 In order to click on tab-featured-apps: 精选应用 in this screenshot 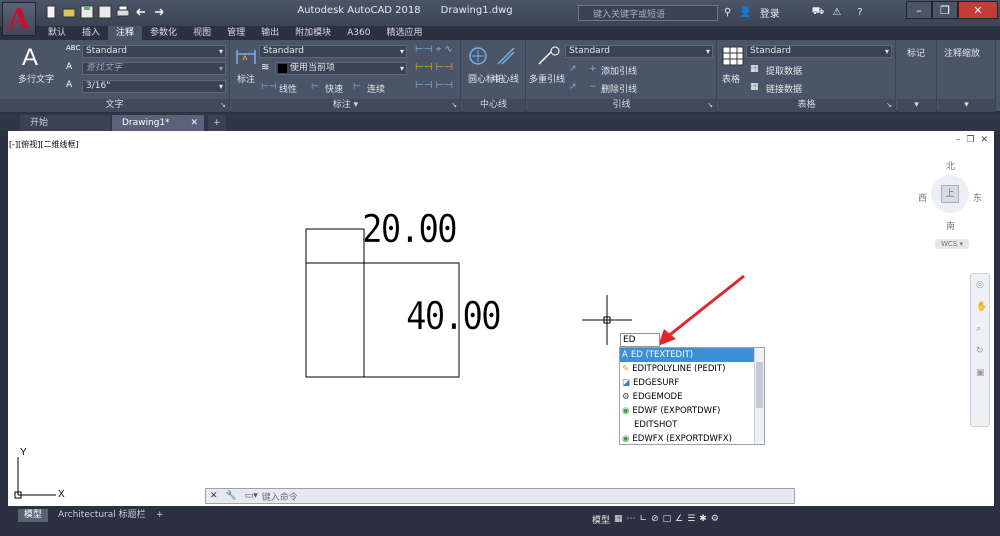, I will do `click(404, 33)`.